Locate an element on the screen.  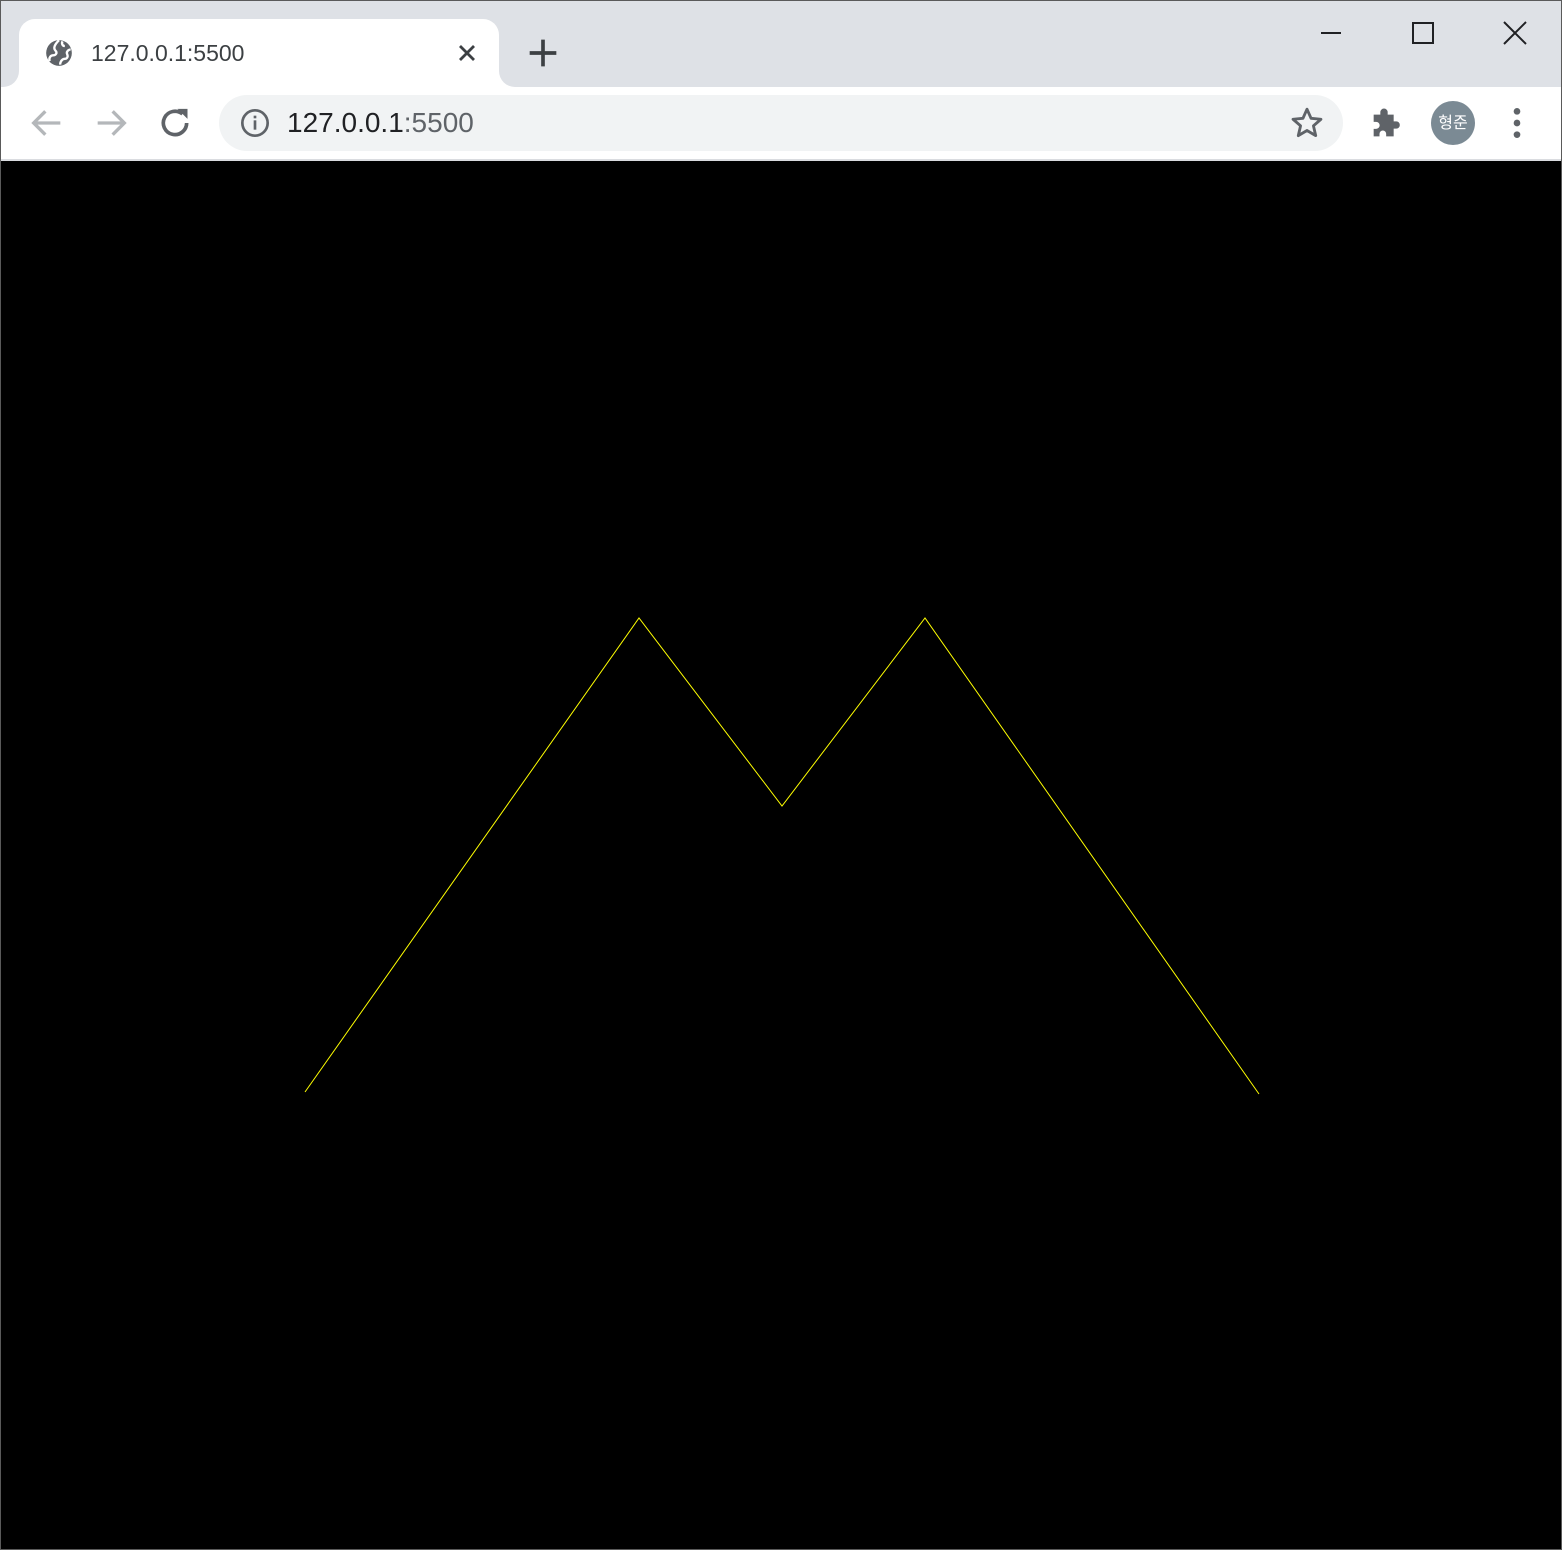
url-text: 127.0.0.1:5500 is located at coordinates (380, 123).